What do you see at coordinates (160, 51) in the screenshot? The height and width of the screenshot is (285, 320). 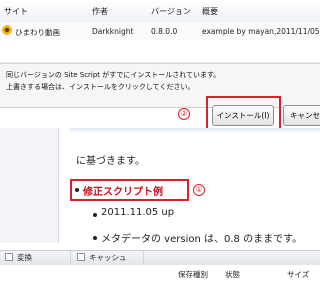 I see `table-empty-area` at bounding box center [160, 51].